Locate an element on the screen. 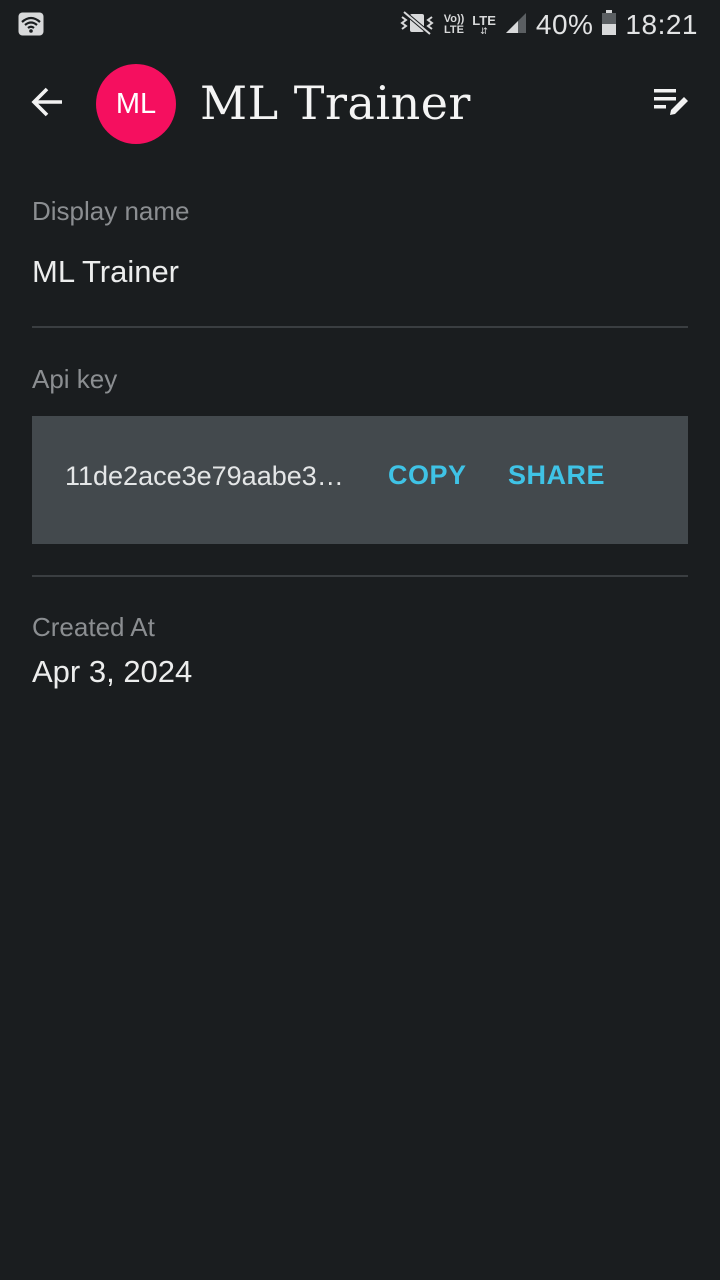 This screenshot has height=1280, width=720. volte-bottom-label: LTE is located at coordinates (454, 30).